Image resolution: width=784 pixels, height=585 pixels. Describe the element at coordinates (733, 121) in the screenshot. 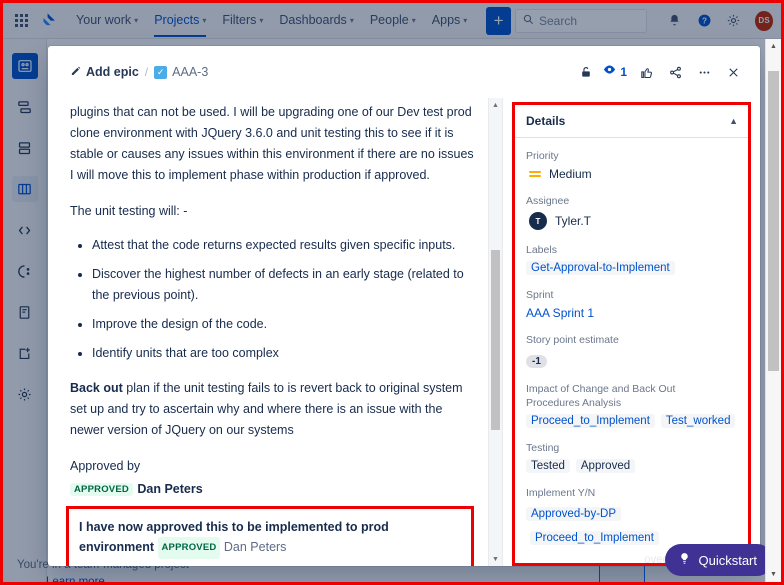

I see `chevron-up-icon: ▲` at that location.